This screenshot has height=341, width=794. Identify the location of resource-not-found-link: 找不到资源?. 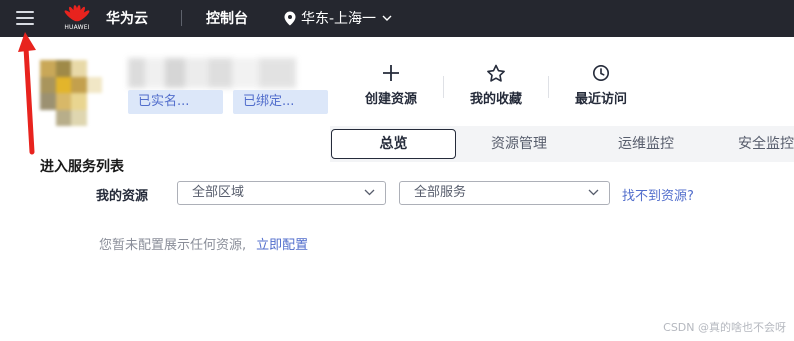
(658, 194).